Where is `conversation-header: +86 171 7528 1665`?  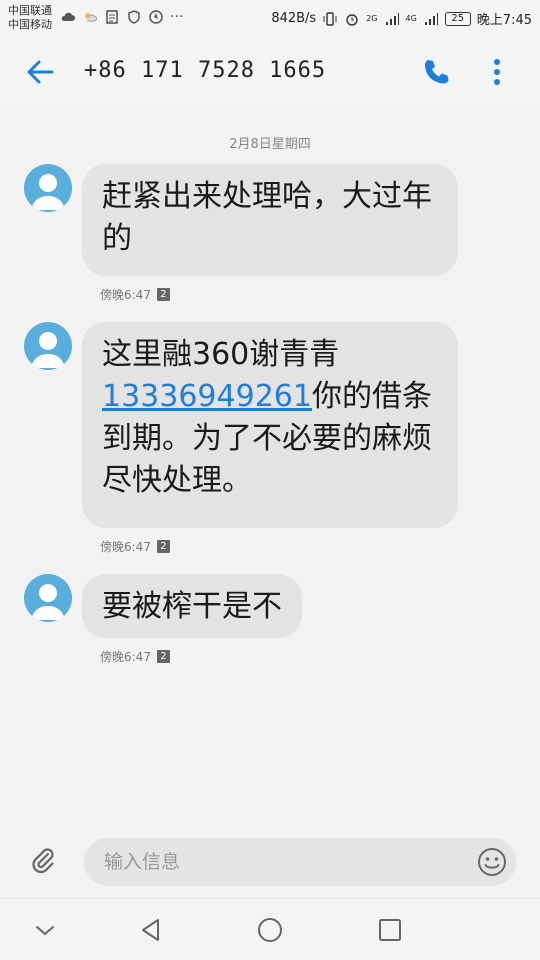
conversation-header: +86 171 7528 1665 is located at coordinates (270, 71).